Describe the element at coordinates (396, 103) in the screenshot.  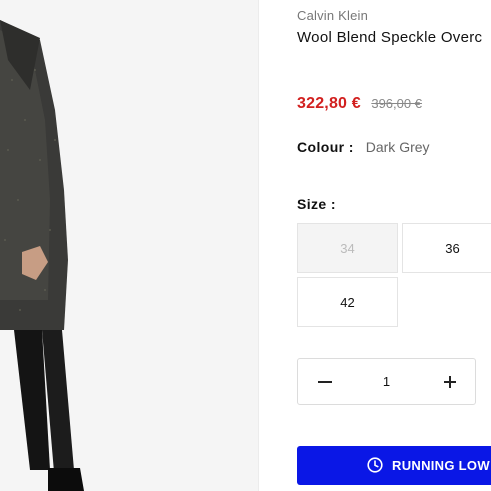
I see `original-price: 396,00 €` at that location.